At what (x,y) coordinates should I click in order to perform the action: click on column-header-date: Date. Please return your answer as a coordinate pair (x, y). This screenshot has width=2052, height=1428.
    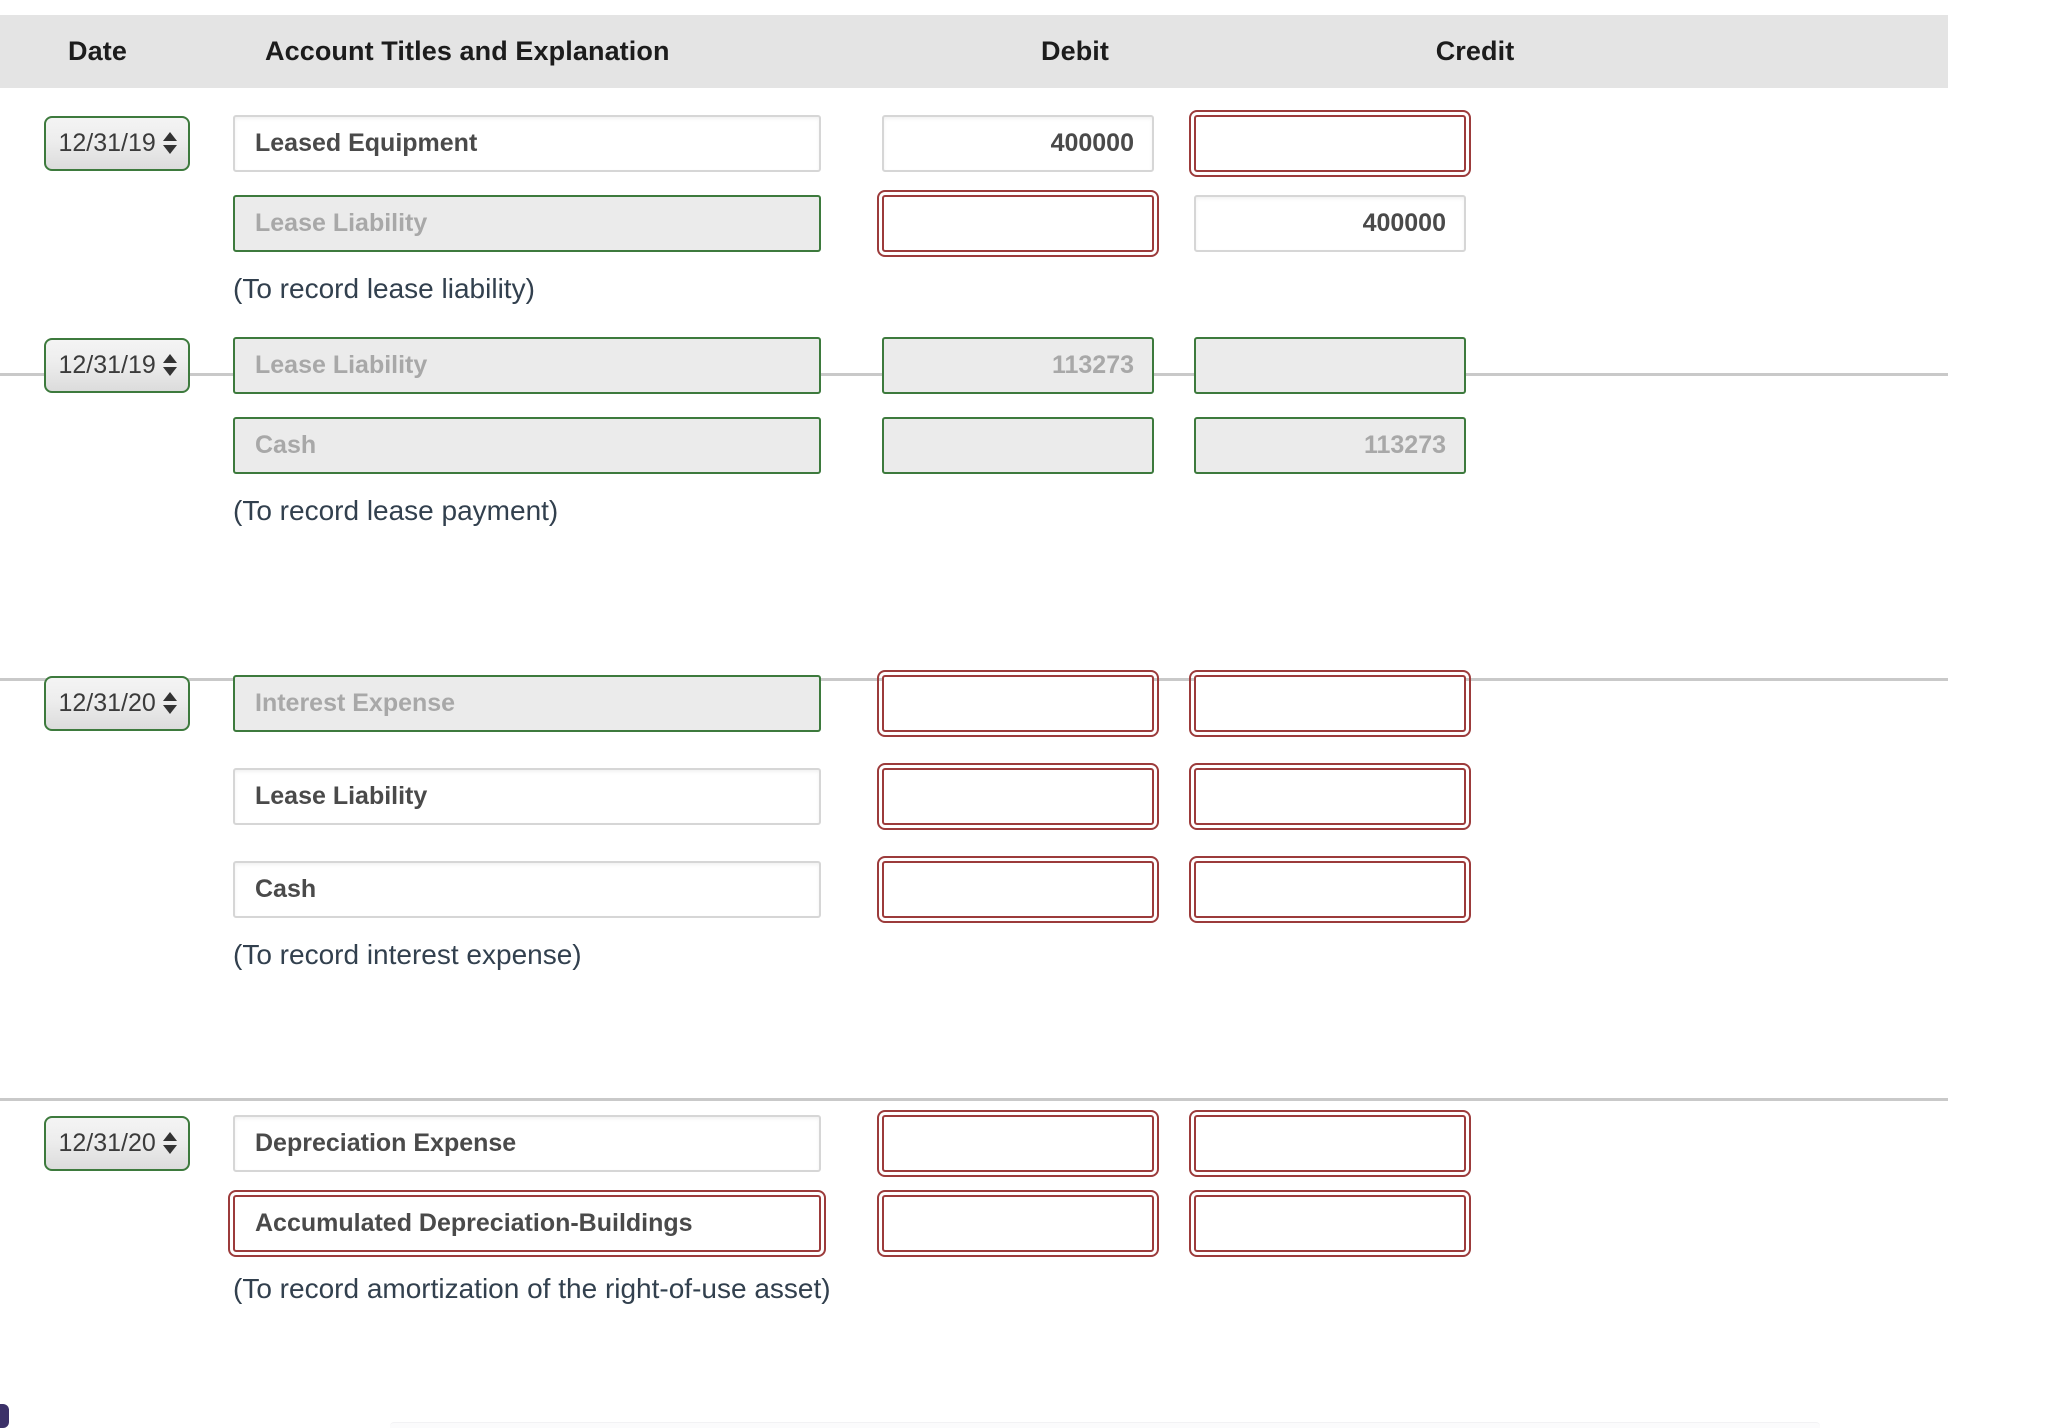
    Looking at the image, I should click on (97, 51).